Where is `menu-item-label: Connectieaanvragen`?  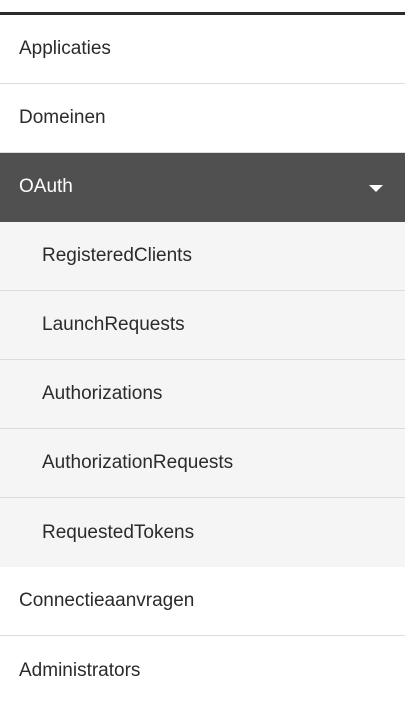
menu-item-label: Connectieaanvragen is located at coordinates (107, 600).